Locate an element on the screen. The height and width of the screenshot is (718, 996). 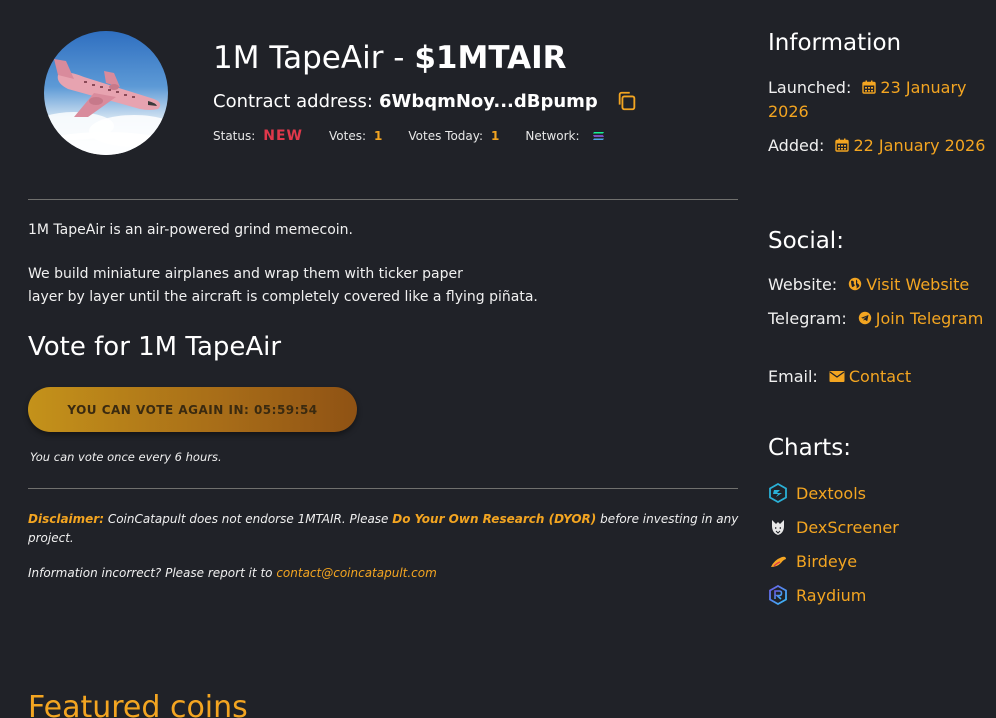
chart-link-dextools: Dextools is located at coordinates (817, 493).